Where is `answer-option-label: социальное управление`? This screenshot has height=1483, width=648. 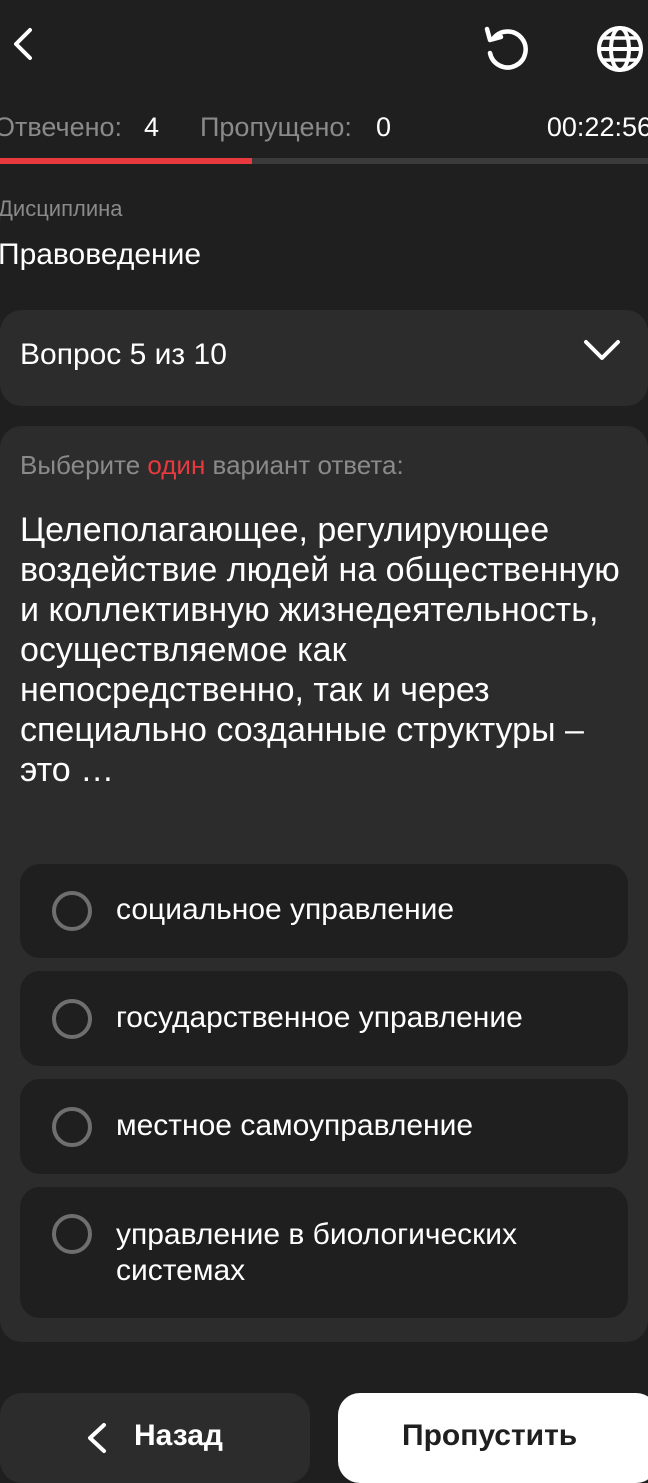 answer-option-label: социальное управление is located at coordinates (285, 909).